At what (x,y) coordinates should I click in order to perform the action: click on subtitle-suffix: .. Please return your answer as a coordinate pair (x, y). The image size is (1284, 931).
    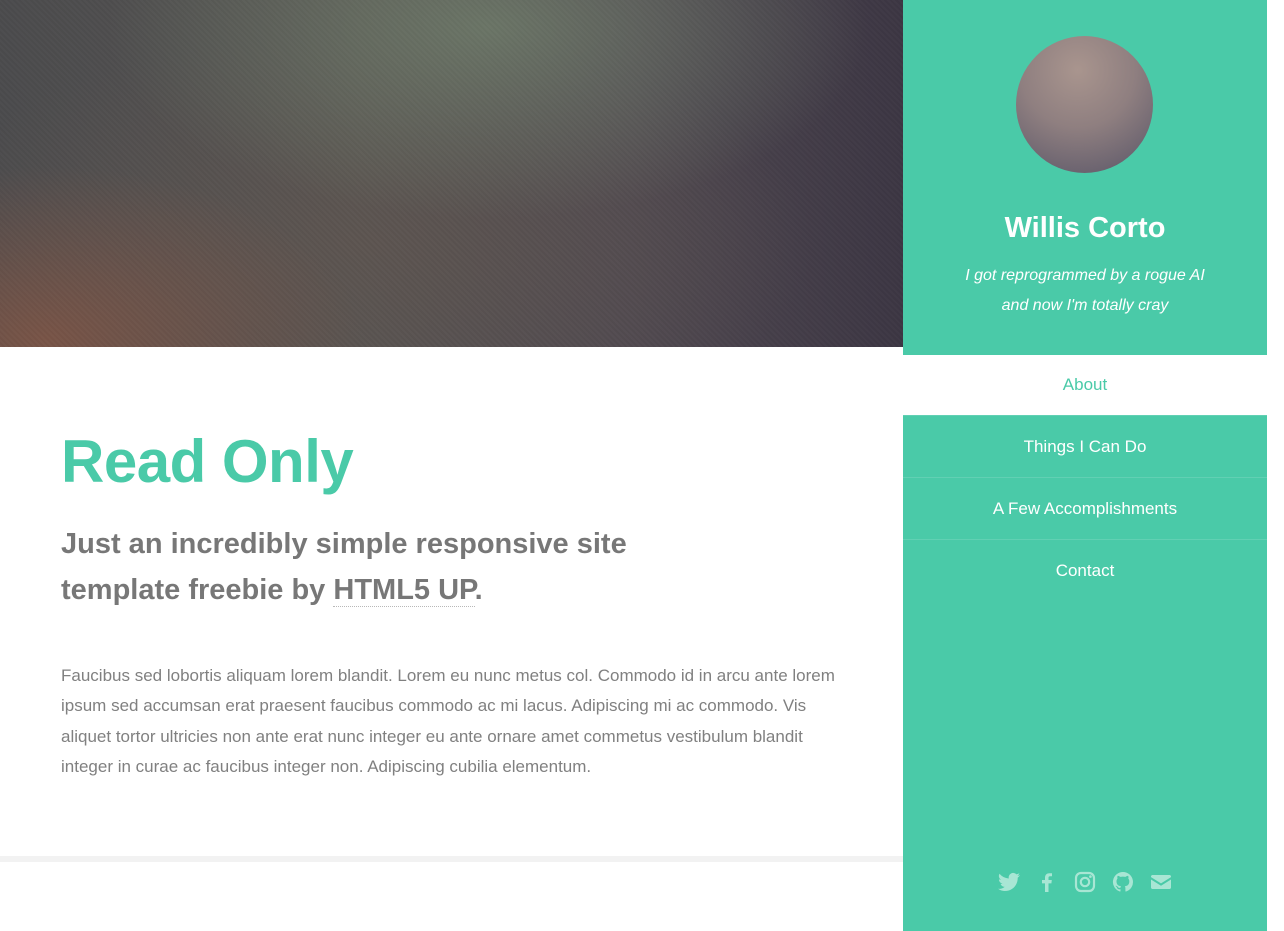
    Looking at the image, I should click on (478, 590).